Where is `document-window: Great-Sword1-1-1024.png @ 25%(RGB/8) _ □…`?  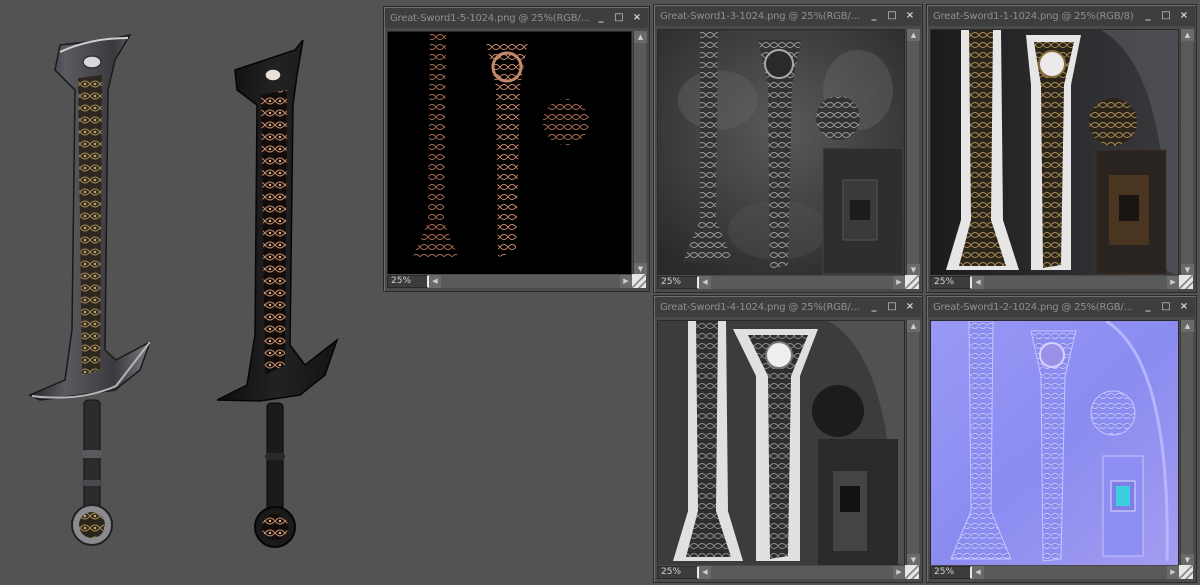 document-window: Great-Sword1-1-1024.png @ 25%(RGB/8) _ □… is located at coordinates (1061, 148).